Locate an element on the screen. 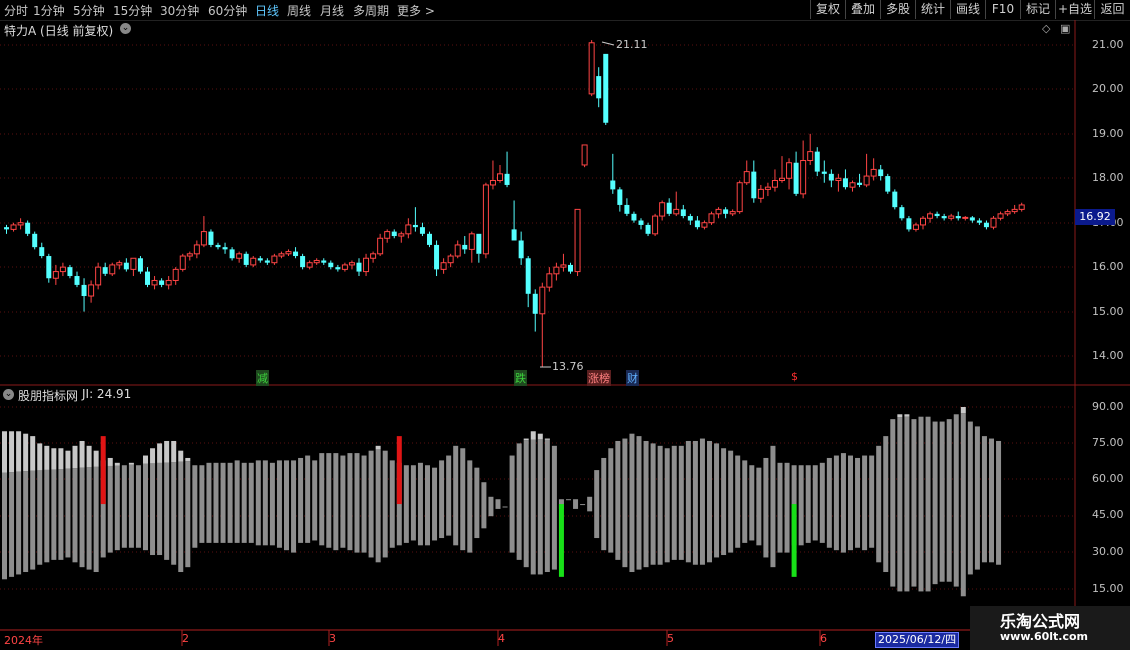 This screenshot has height=650, width=1130. event-rise-list-marker: 涨榜 is located at coordinates (599, 378).